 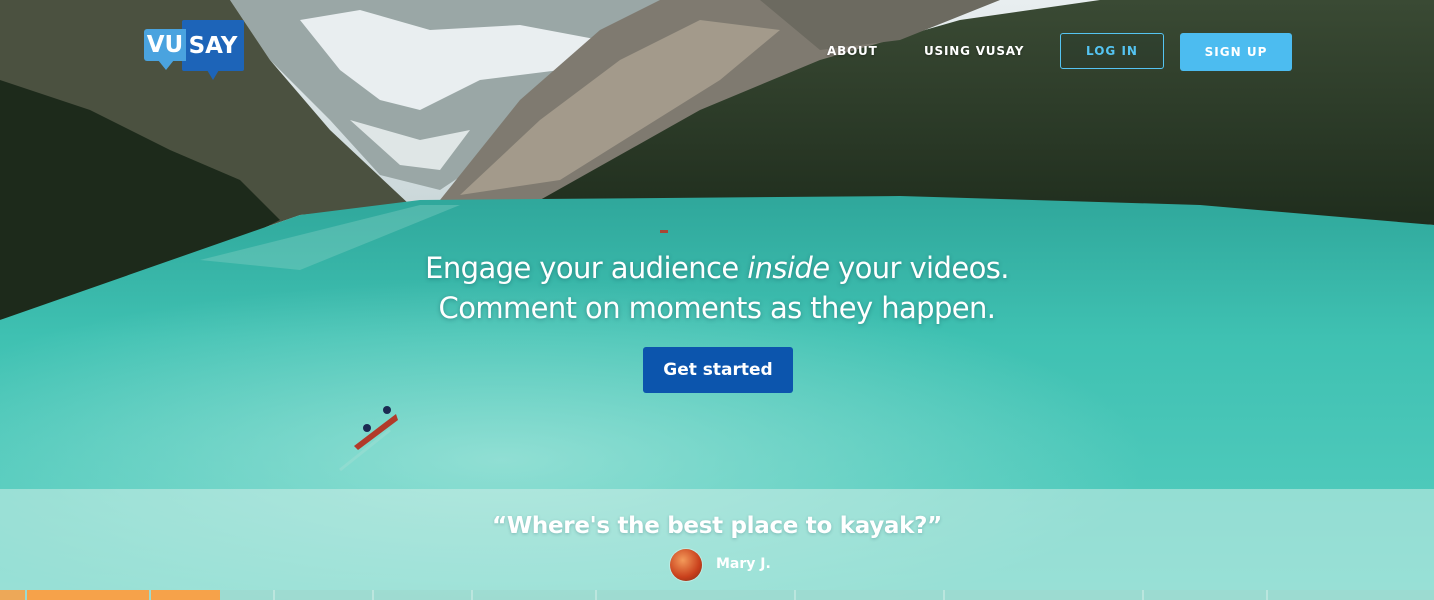 I want to click on user-avatar-icon, so click(x=686, y=565).